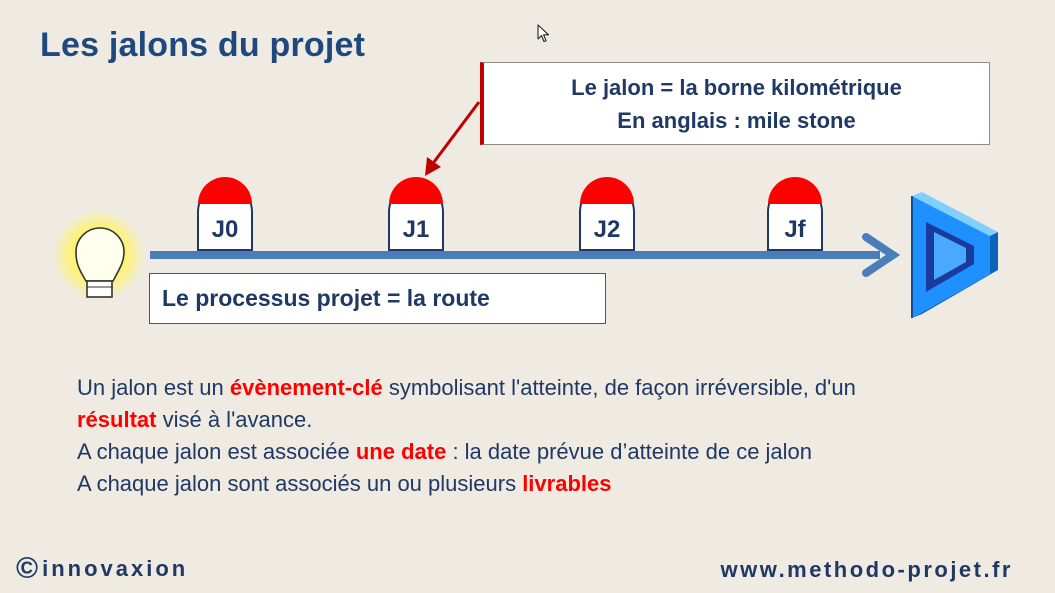 The height and width of the screenshot is (593, 1055). Describe the element at coordinates (234, 419) in the screenshot. I see `description-text: visé à l'avance.` at that location.